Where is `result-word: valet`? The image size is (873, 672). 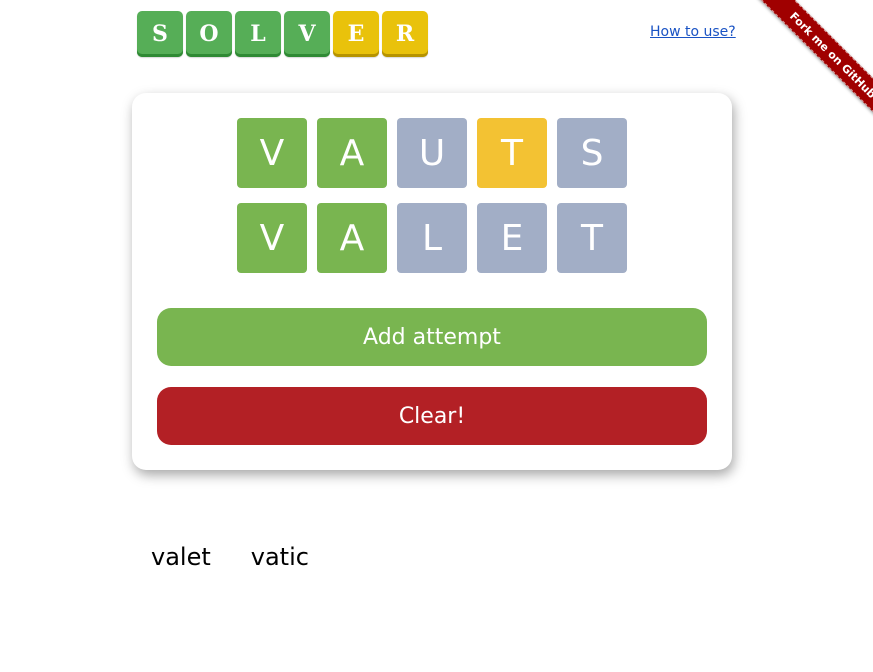
result-word: valet is located at coordinates (181, 557).